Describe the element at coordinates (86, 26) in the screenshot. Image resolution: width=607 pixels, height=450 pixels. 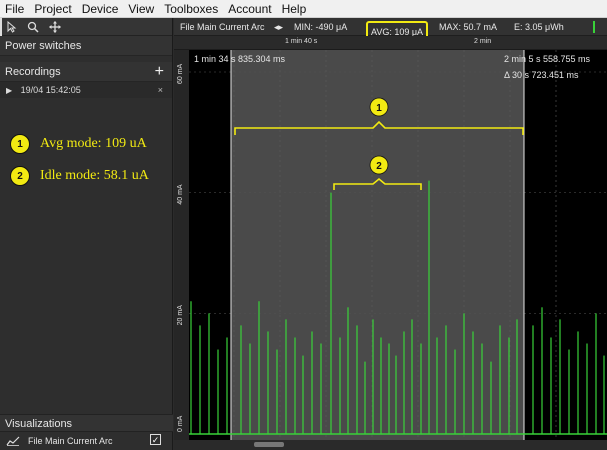
I see `toolbar` at that location.